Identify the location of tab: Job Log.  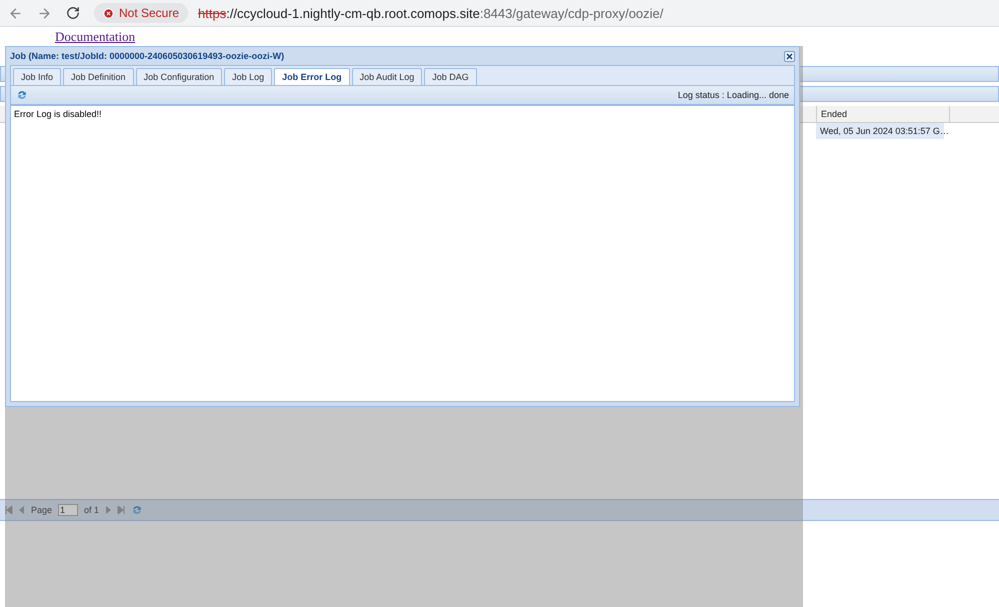
(248, 76).